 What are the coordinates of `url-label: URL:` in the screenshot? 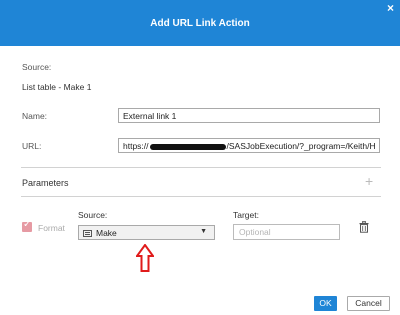 It's located at (32, 146).